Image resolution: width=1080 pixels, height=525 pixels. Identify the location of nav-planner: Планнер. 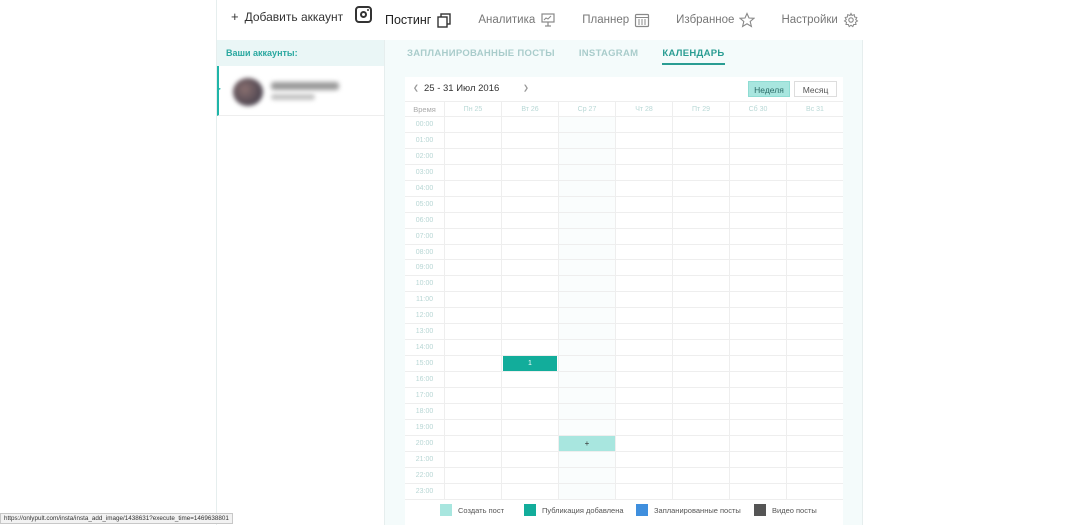
(616, 20).